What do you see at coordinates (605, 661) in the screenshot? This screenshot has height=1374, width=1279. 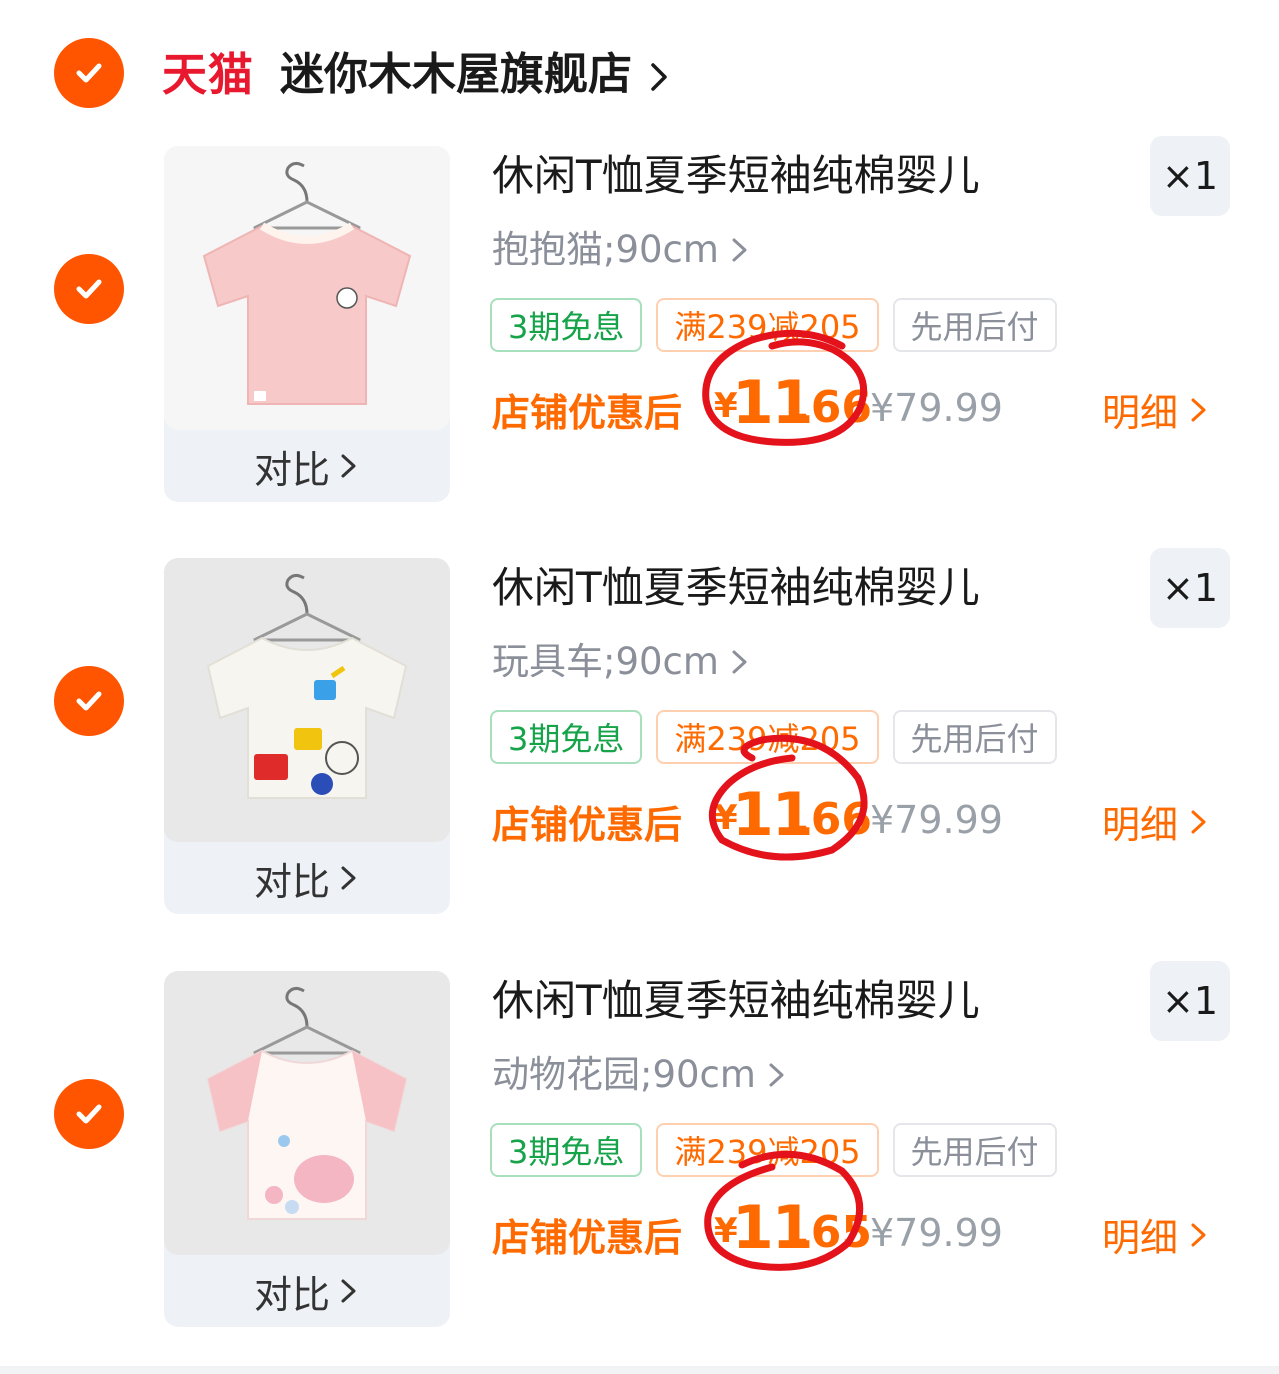 I see `sku-label: 玩具车;90cm` at bounding box center [605, 661].